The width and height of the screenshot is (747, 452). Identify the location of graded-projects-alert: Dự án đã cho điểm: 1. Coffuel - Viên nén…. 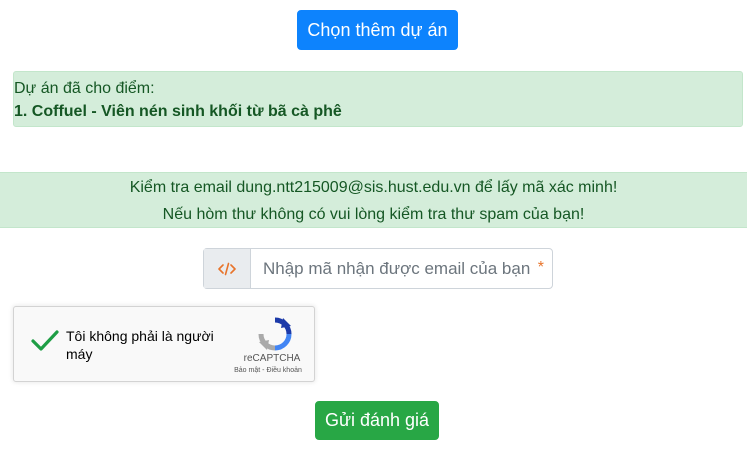
(378, 99).